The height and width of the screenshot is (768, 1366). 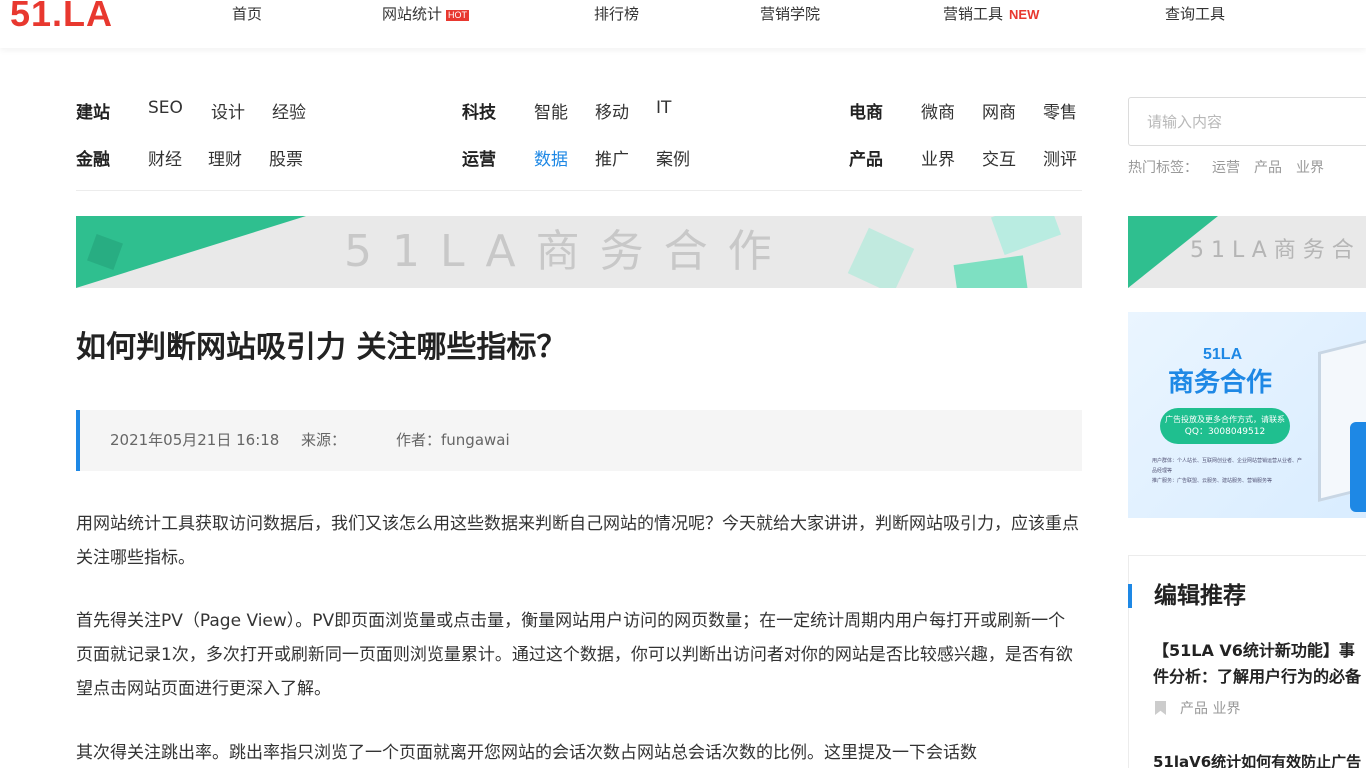 What do you see at coordinates (1268, 168) in the screenshot?
I see `hot-tag: 产品` at bounding box center [1268, 168].